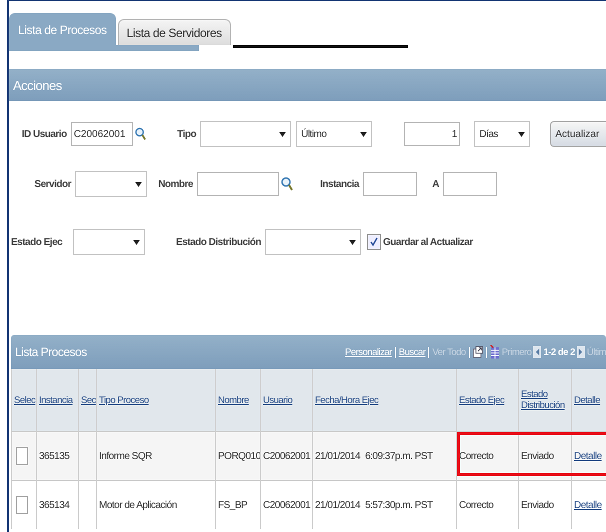  I want to click on column-header: Detalle, so click(587, 400).